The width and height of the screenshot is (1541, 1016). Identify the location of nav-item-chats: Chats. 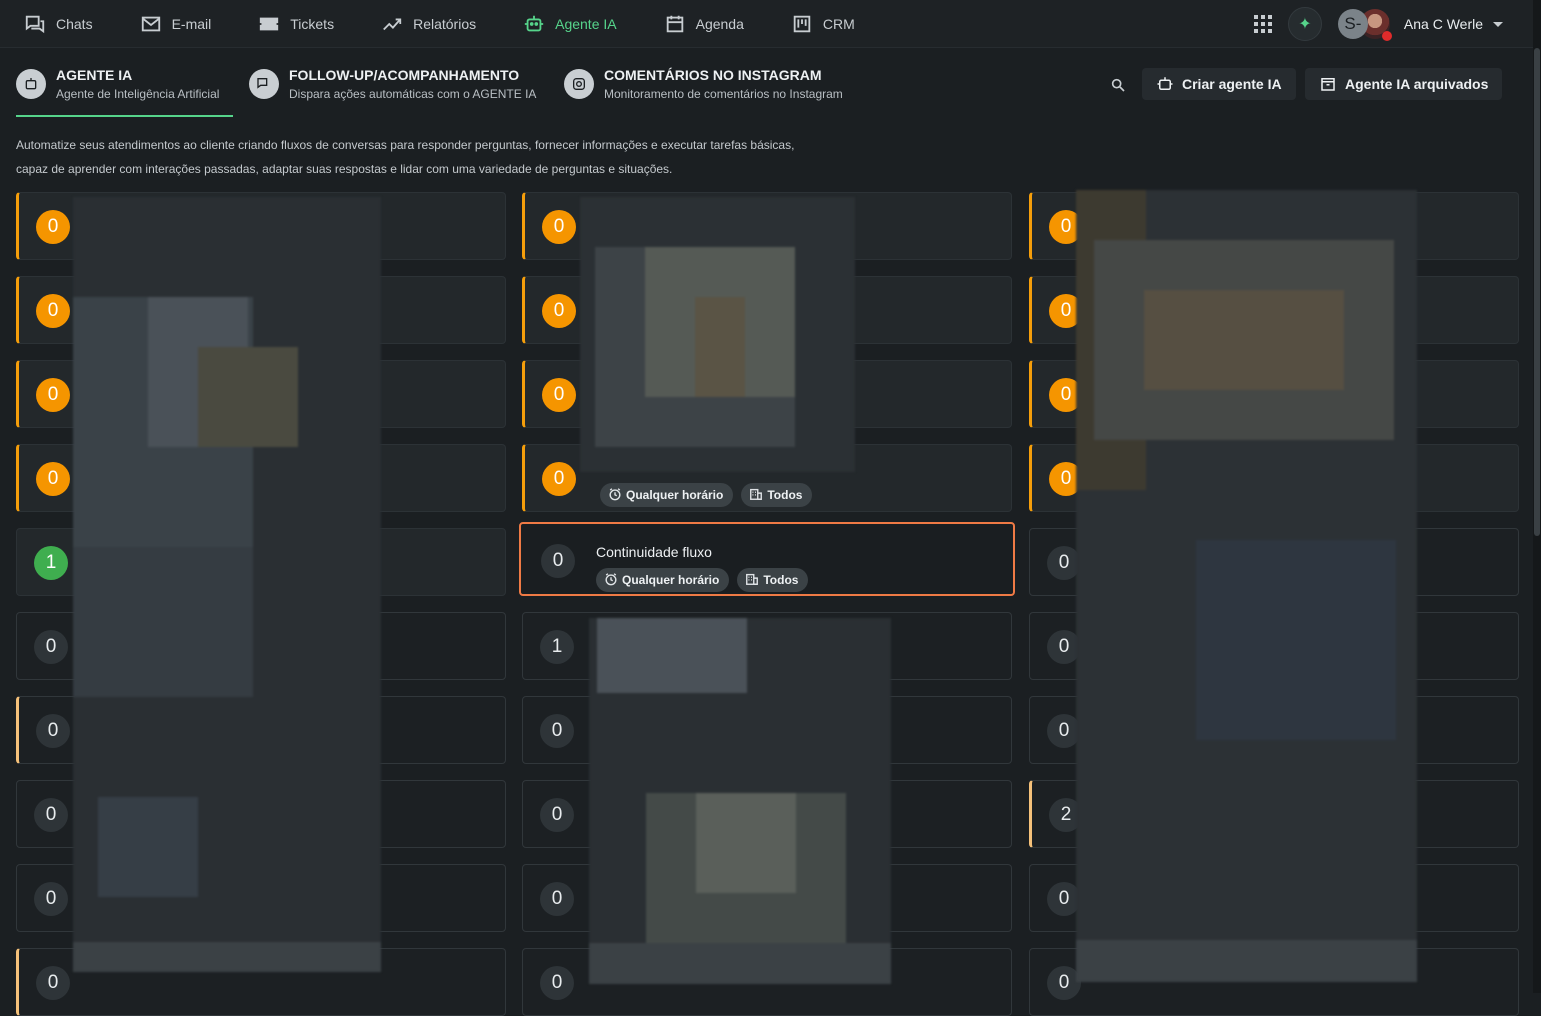
(58, 24).